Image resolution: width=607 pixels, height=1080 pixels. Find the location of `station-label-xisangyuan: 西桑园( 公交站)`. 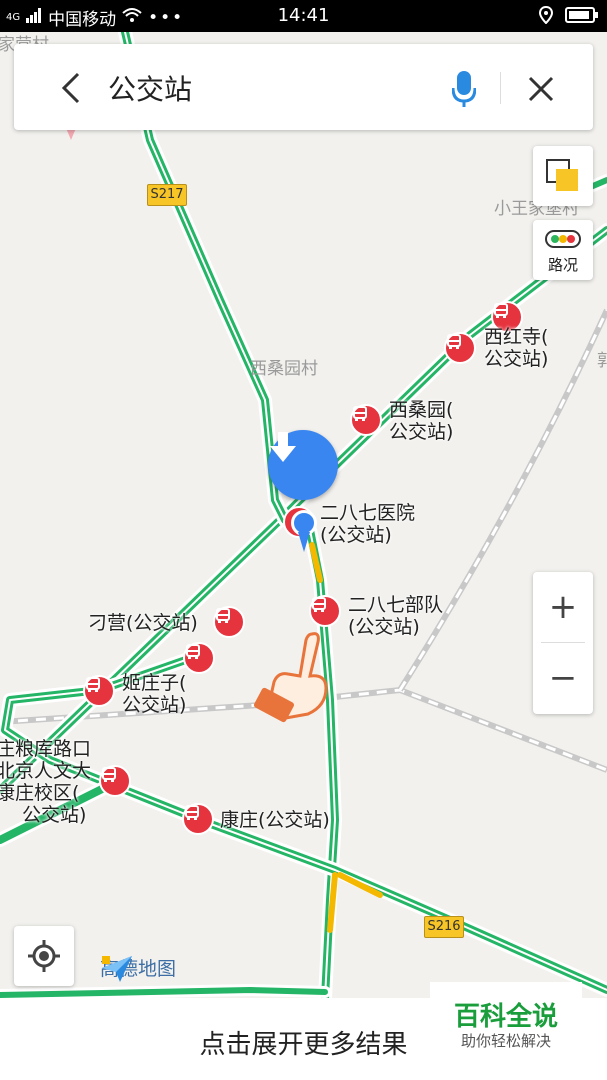

station-label-xisangyuan: 西桑园( 公交站) is located at coordinates (421, 421).